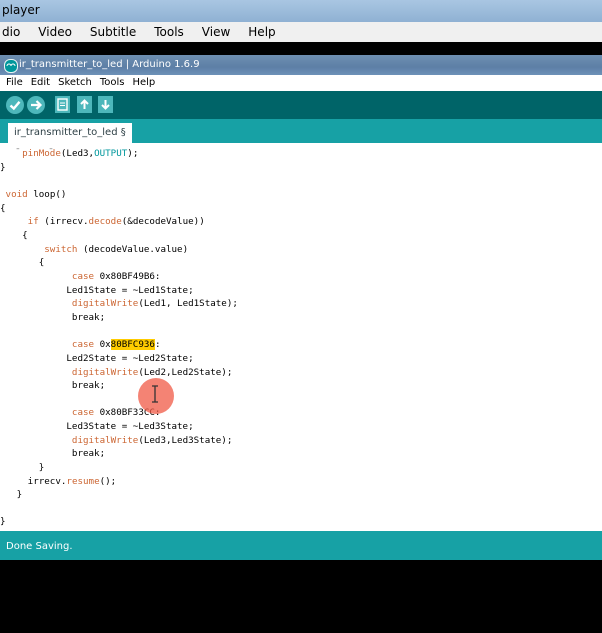  What do you see at coordinates (39, 546) in the screenshot?
I see `status-text: Done Saving.` at bounding box center [39, 546].